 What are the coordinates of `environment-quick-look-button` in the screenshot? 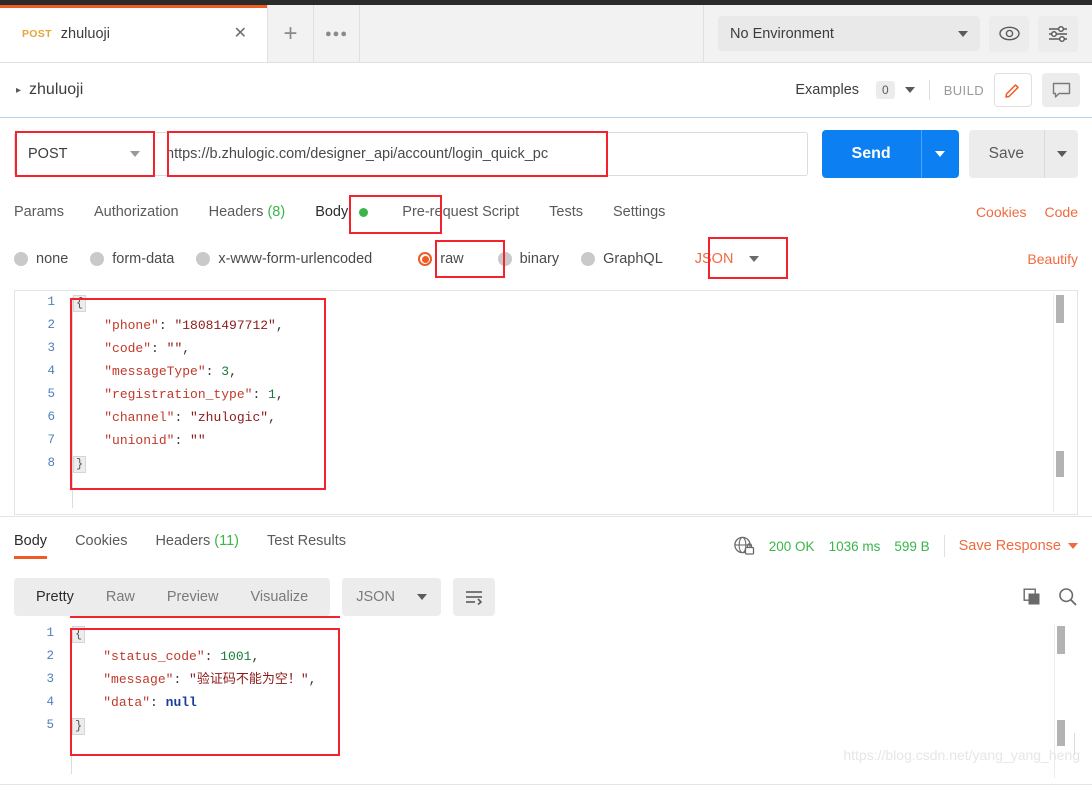 It's located at (1009, 33).